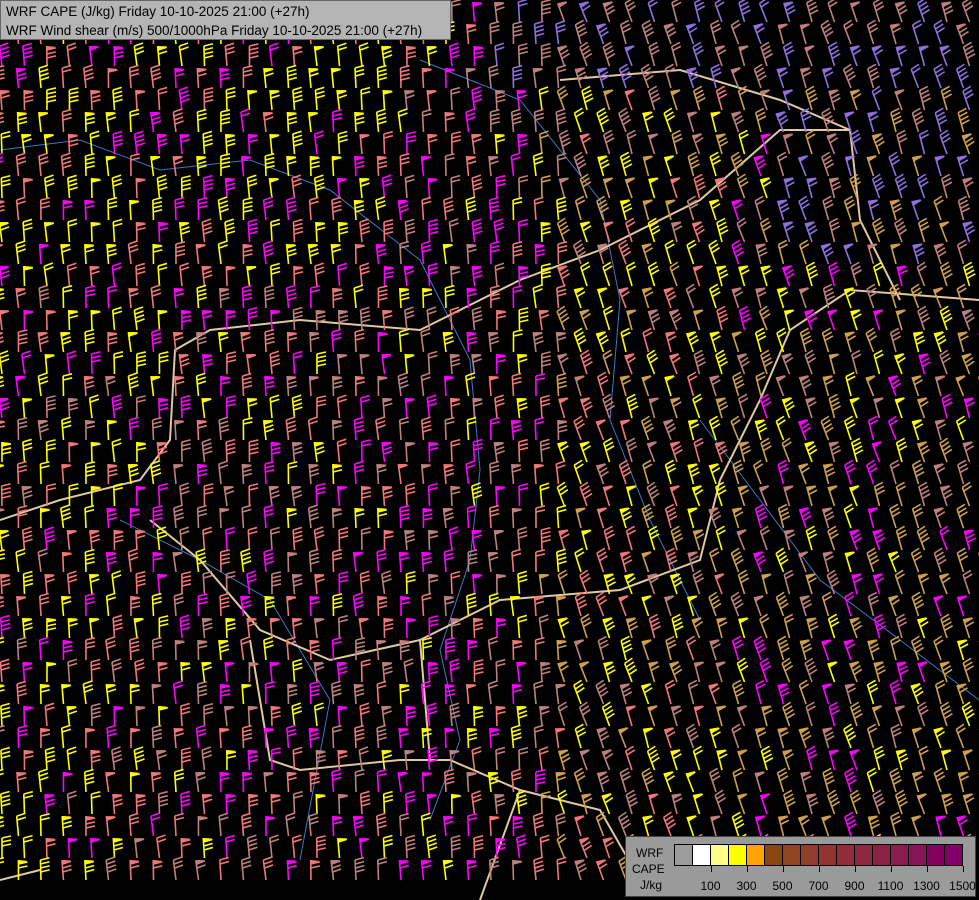 This screenshot has width=979, height=900. Describe the element at coordinates (265, 342) in the screenshot. I see `barb-staff` at that location.